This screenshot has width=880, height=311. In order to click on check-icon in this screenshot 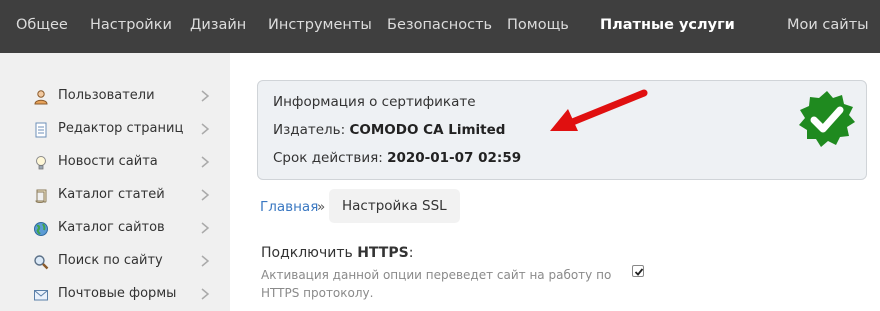, I will do `click(639, 272)`.